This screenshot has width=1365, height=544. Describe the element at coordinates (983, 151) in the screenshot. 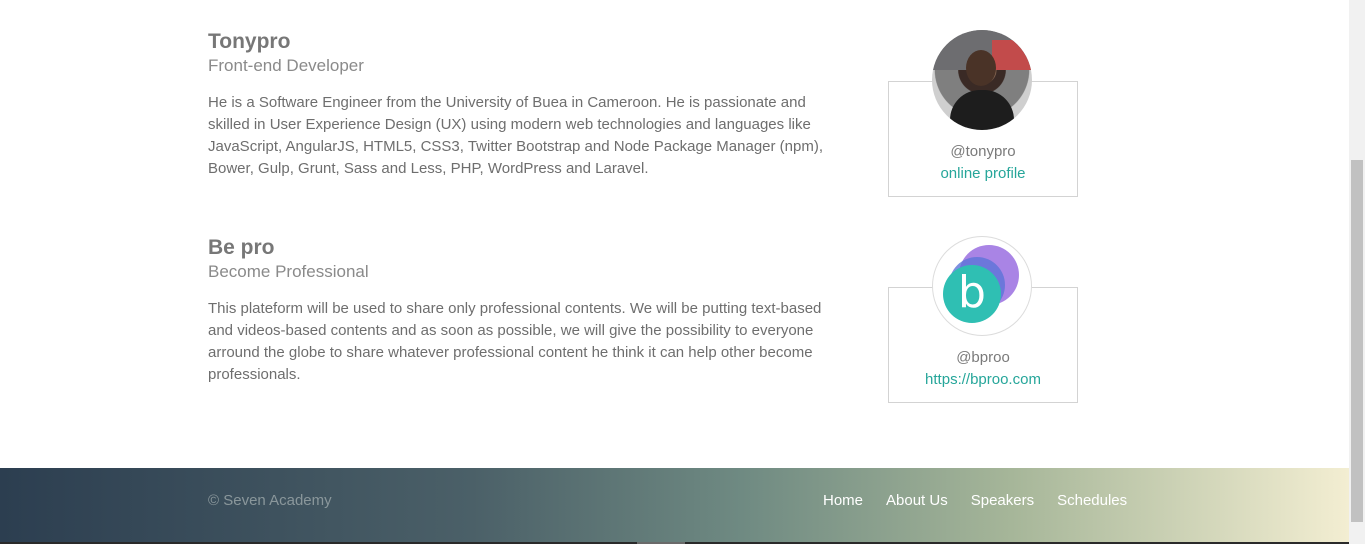

I see `speaker-handle: @tonypro` at that location.